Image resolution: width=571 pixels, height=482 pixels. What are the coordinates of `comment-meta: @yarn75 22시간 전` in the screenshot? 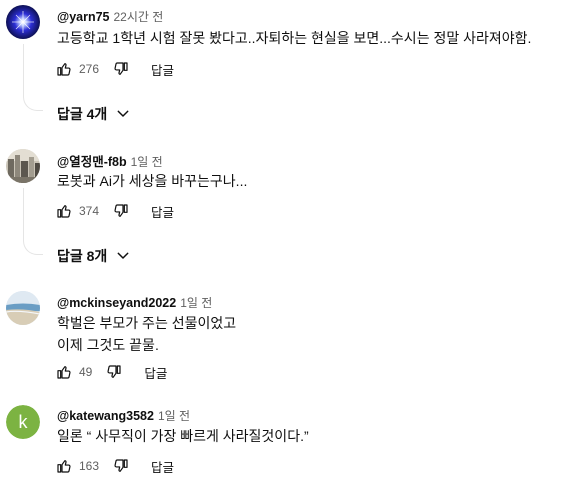 It's located at (110, 16).